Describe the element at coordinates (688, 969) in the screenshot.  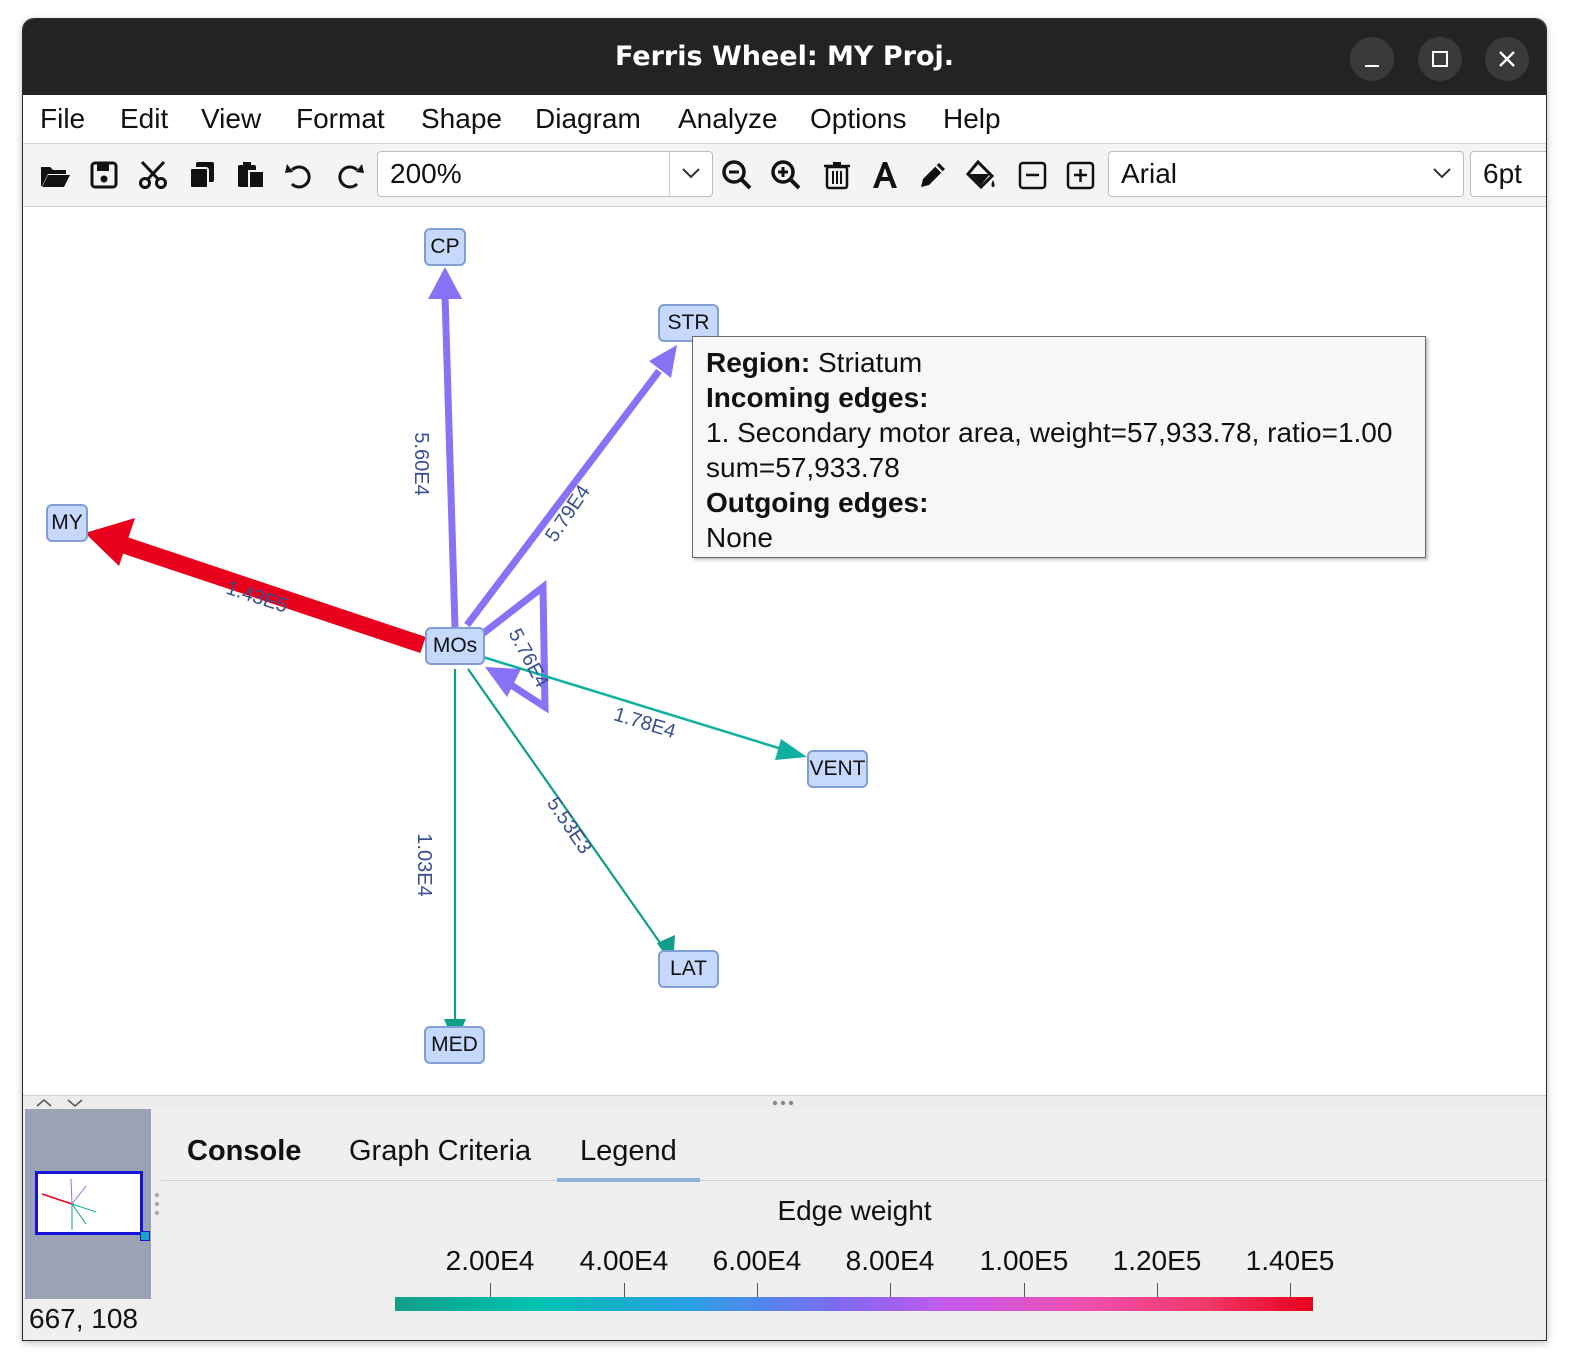
I see `node-lat: LAT` at that location.